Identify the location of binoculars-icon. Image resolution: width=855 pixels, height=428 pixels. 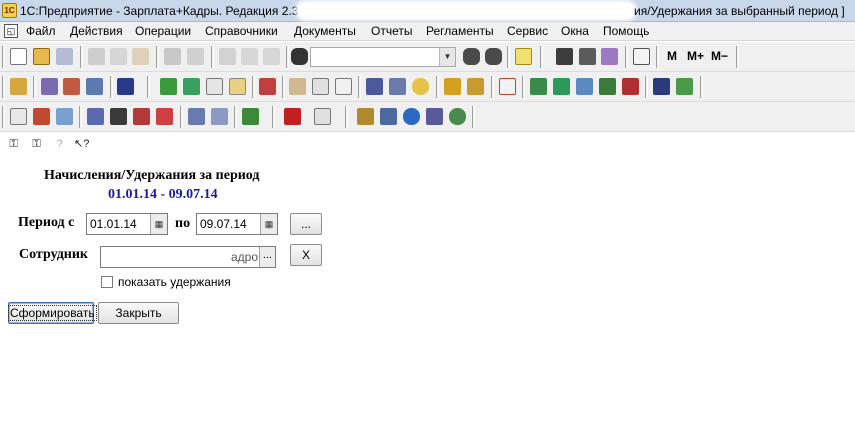
(299, 56).